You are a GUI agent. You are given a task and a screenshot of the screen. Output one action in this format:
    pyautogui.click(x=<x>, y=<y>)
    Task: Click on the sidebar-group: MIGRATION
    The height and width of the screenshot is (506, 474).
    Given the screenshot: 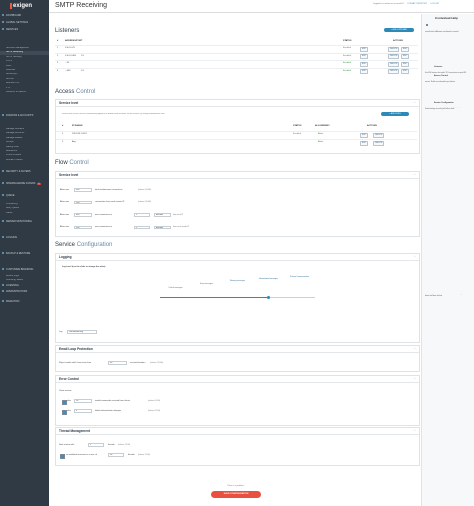 What is the action you would take?
    pyautogui.click(x=24, y=302)
    